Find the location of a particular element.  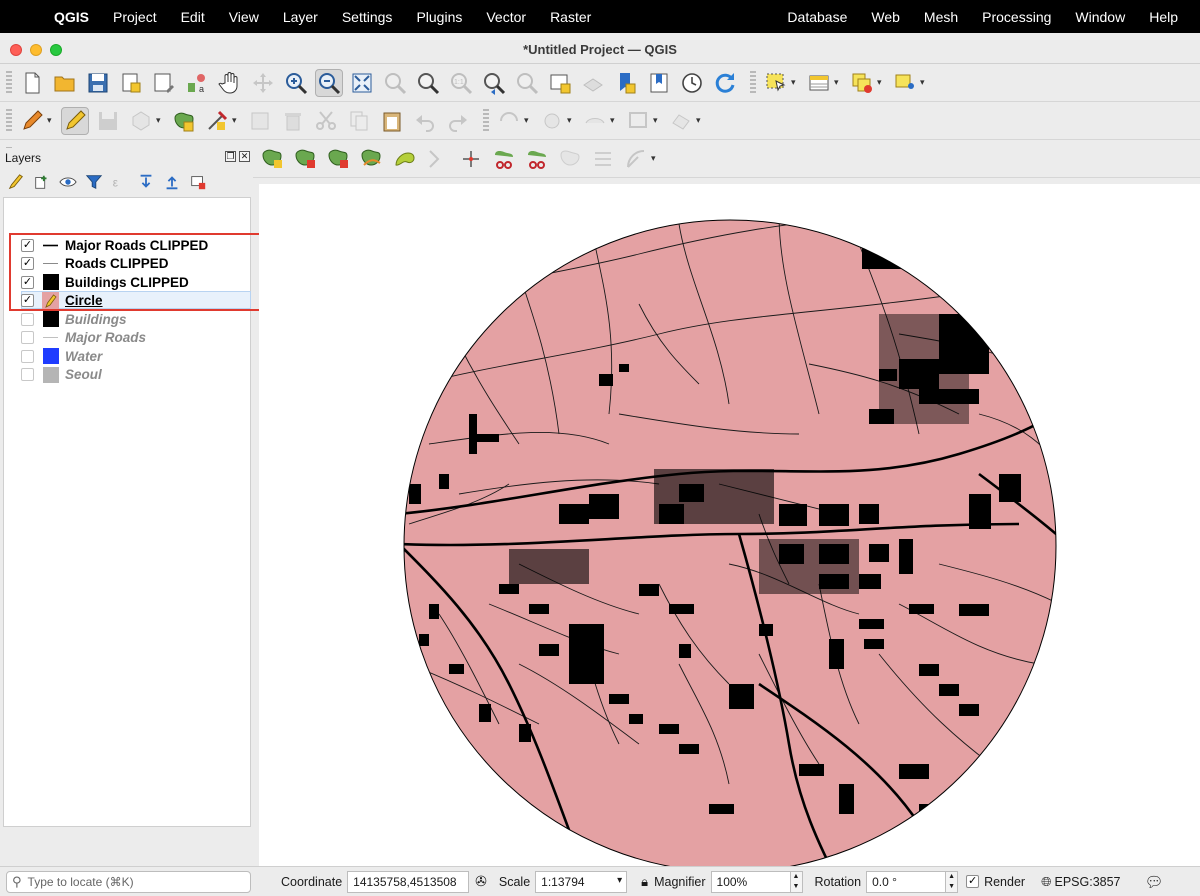

current-edits-button is located at coordinates (32, 121).